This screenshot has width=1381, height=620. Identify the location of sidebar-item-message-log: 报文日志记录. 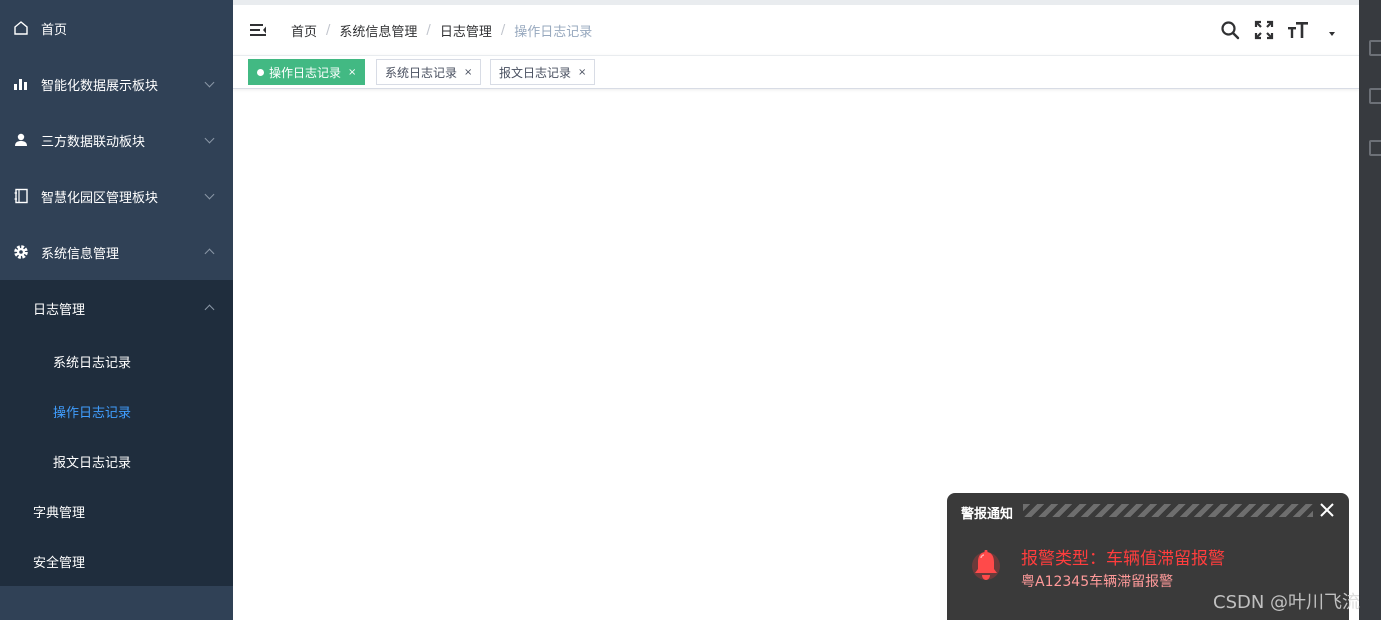
(116, 461).